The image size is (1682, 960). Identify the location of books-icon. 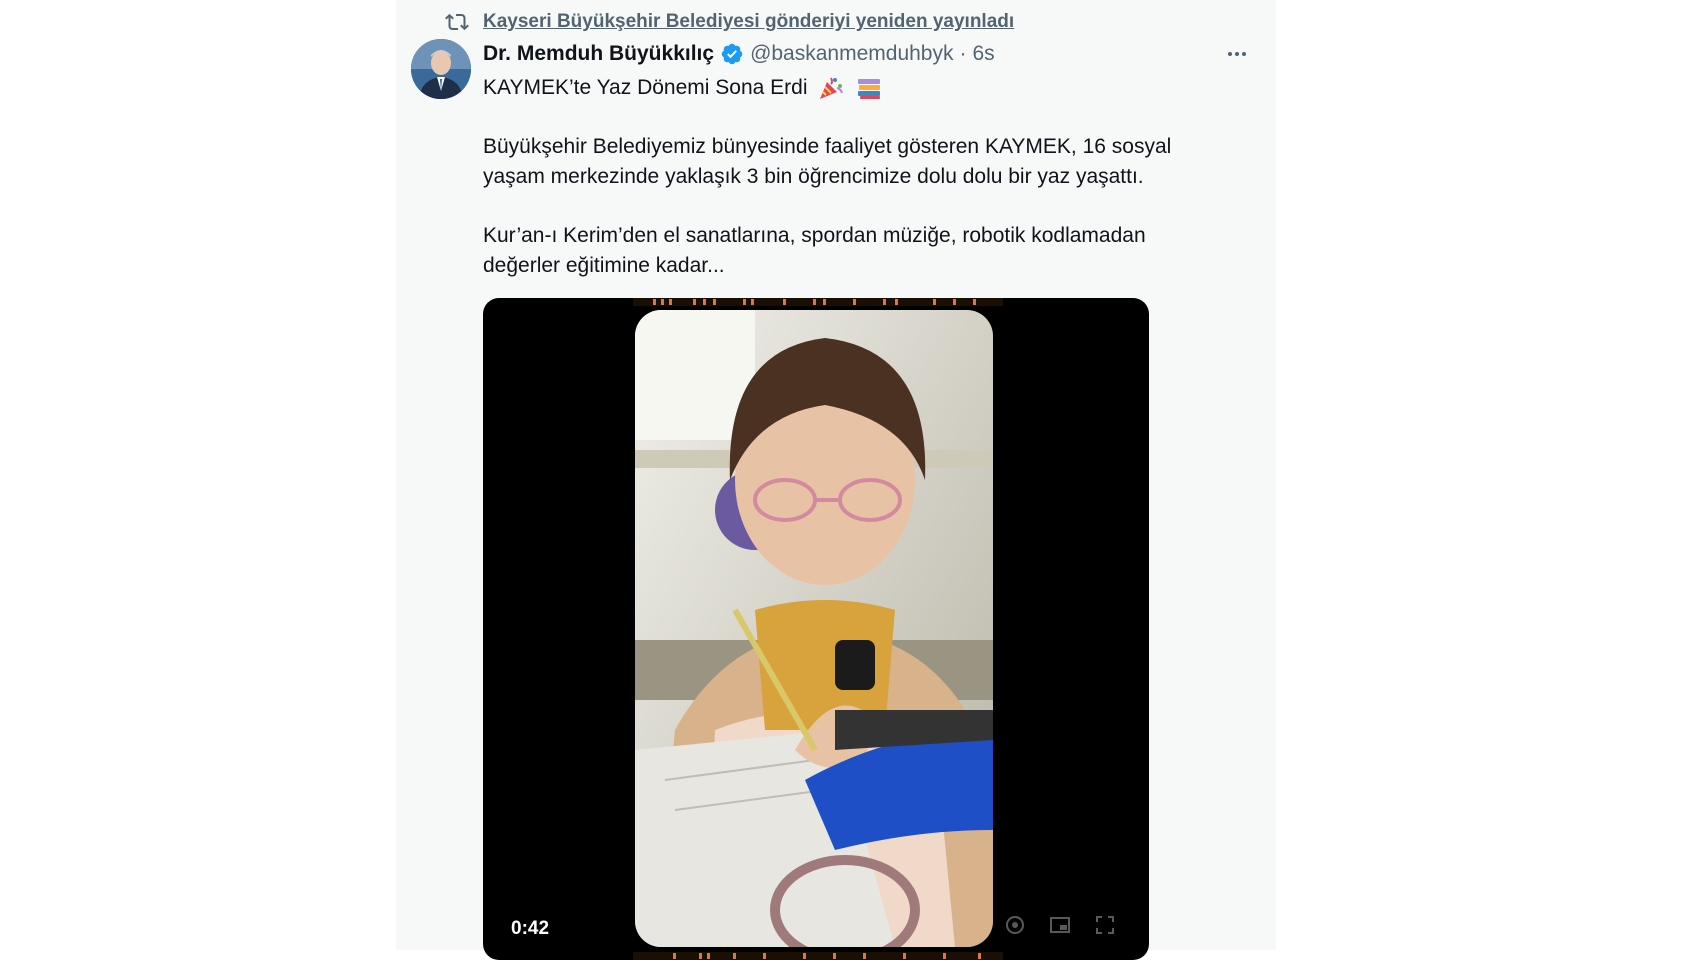
(869, 89).